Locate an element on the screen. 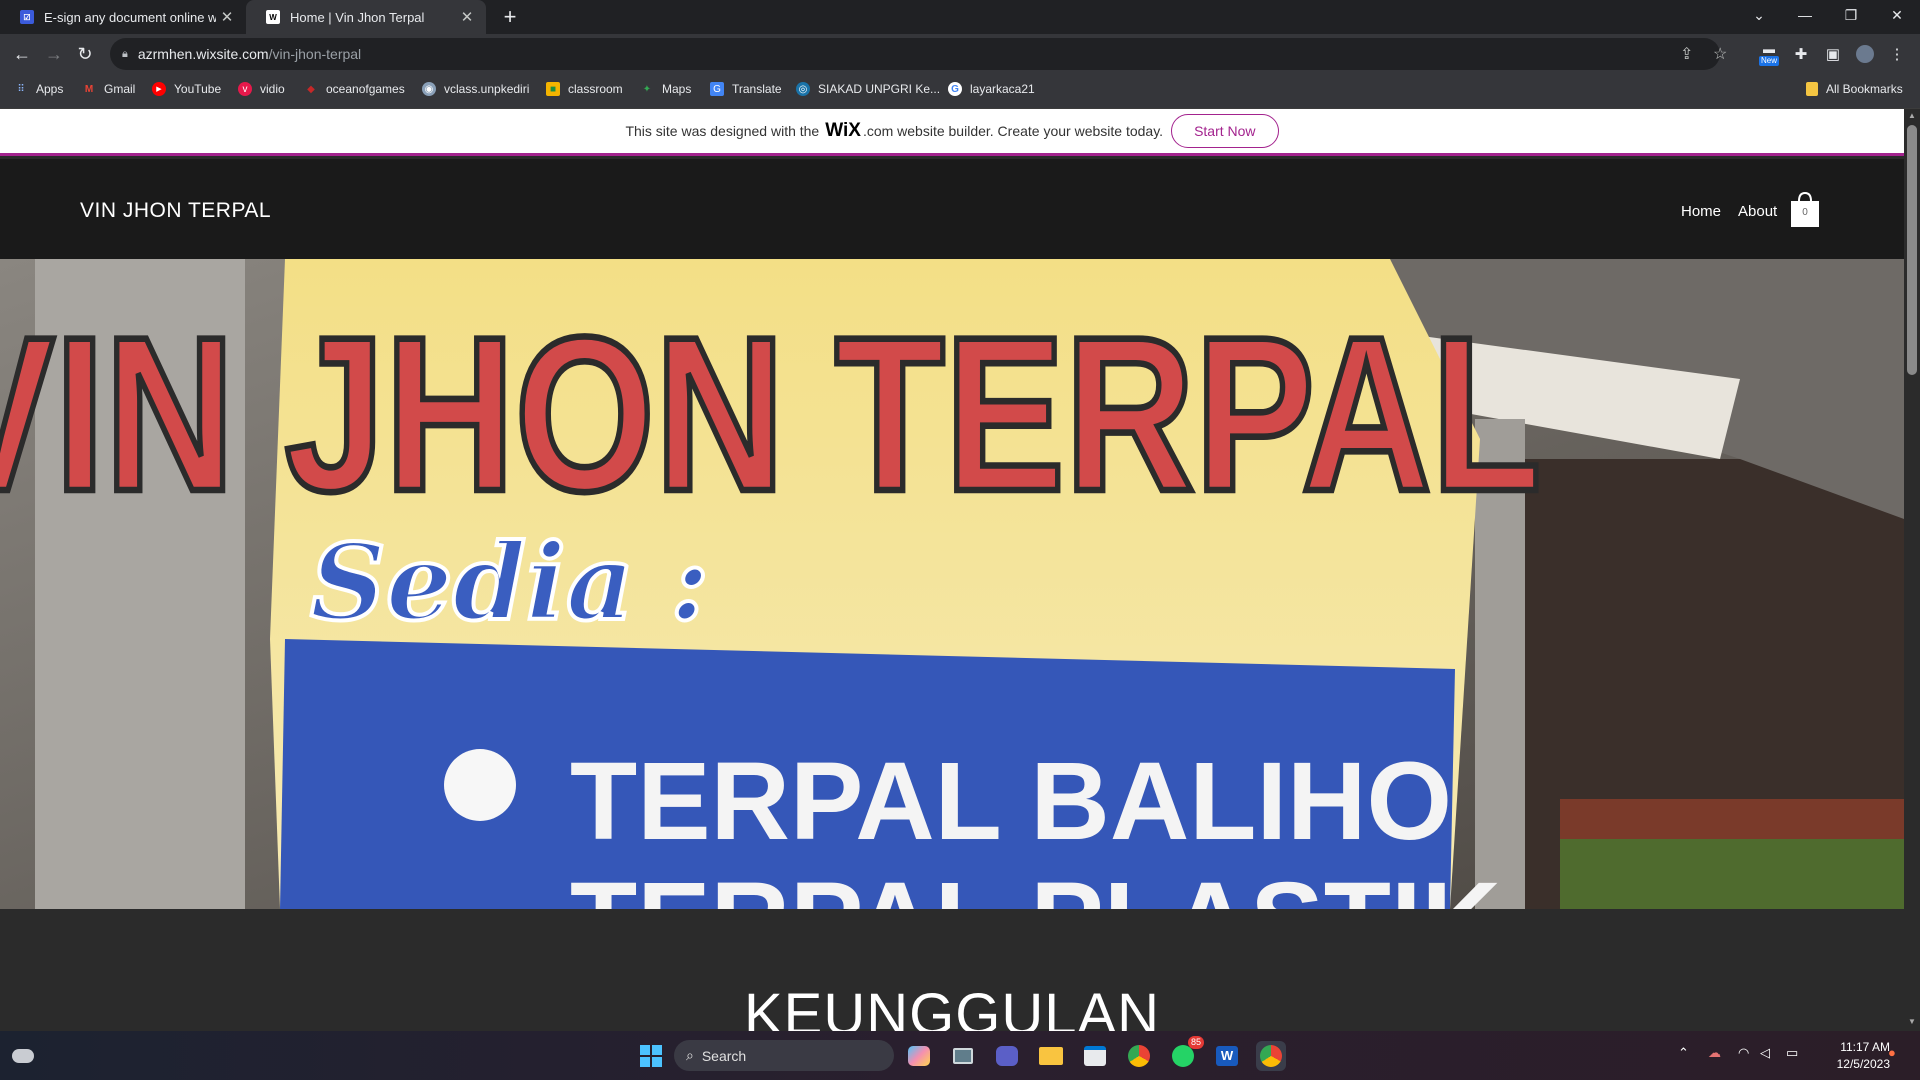  cart-count: 0 is located at coordinates (1805, 212).